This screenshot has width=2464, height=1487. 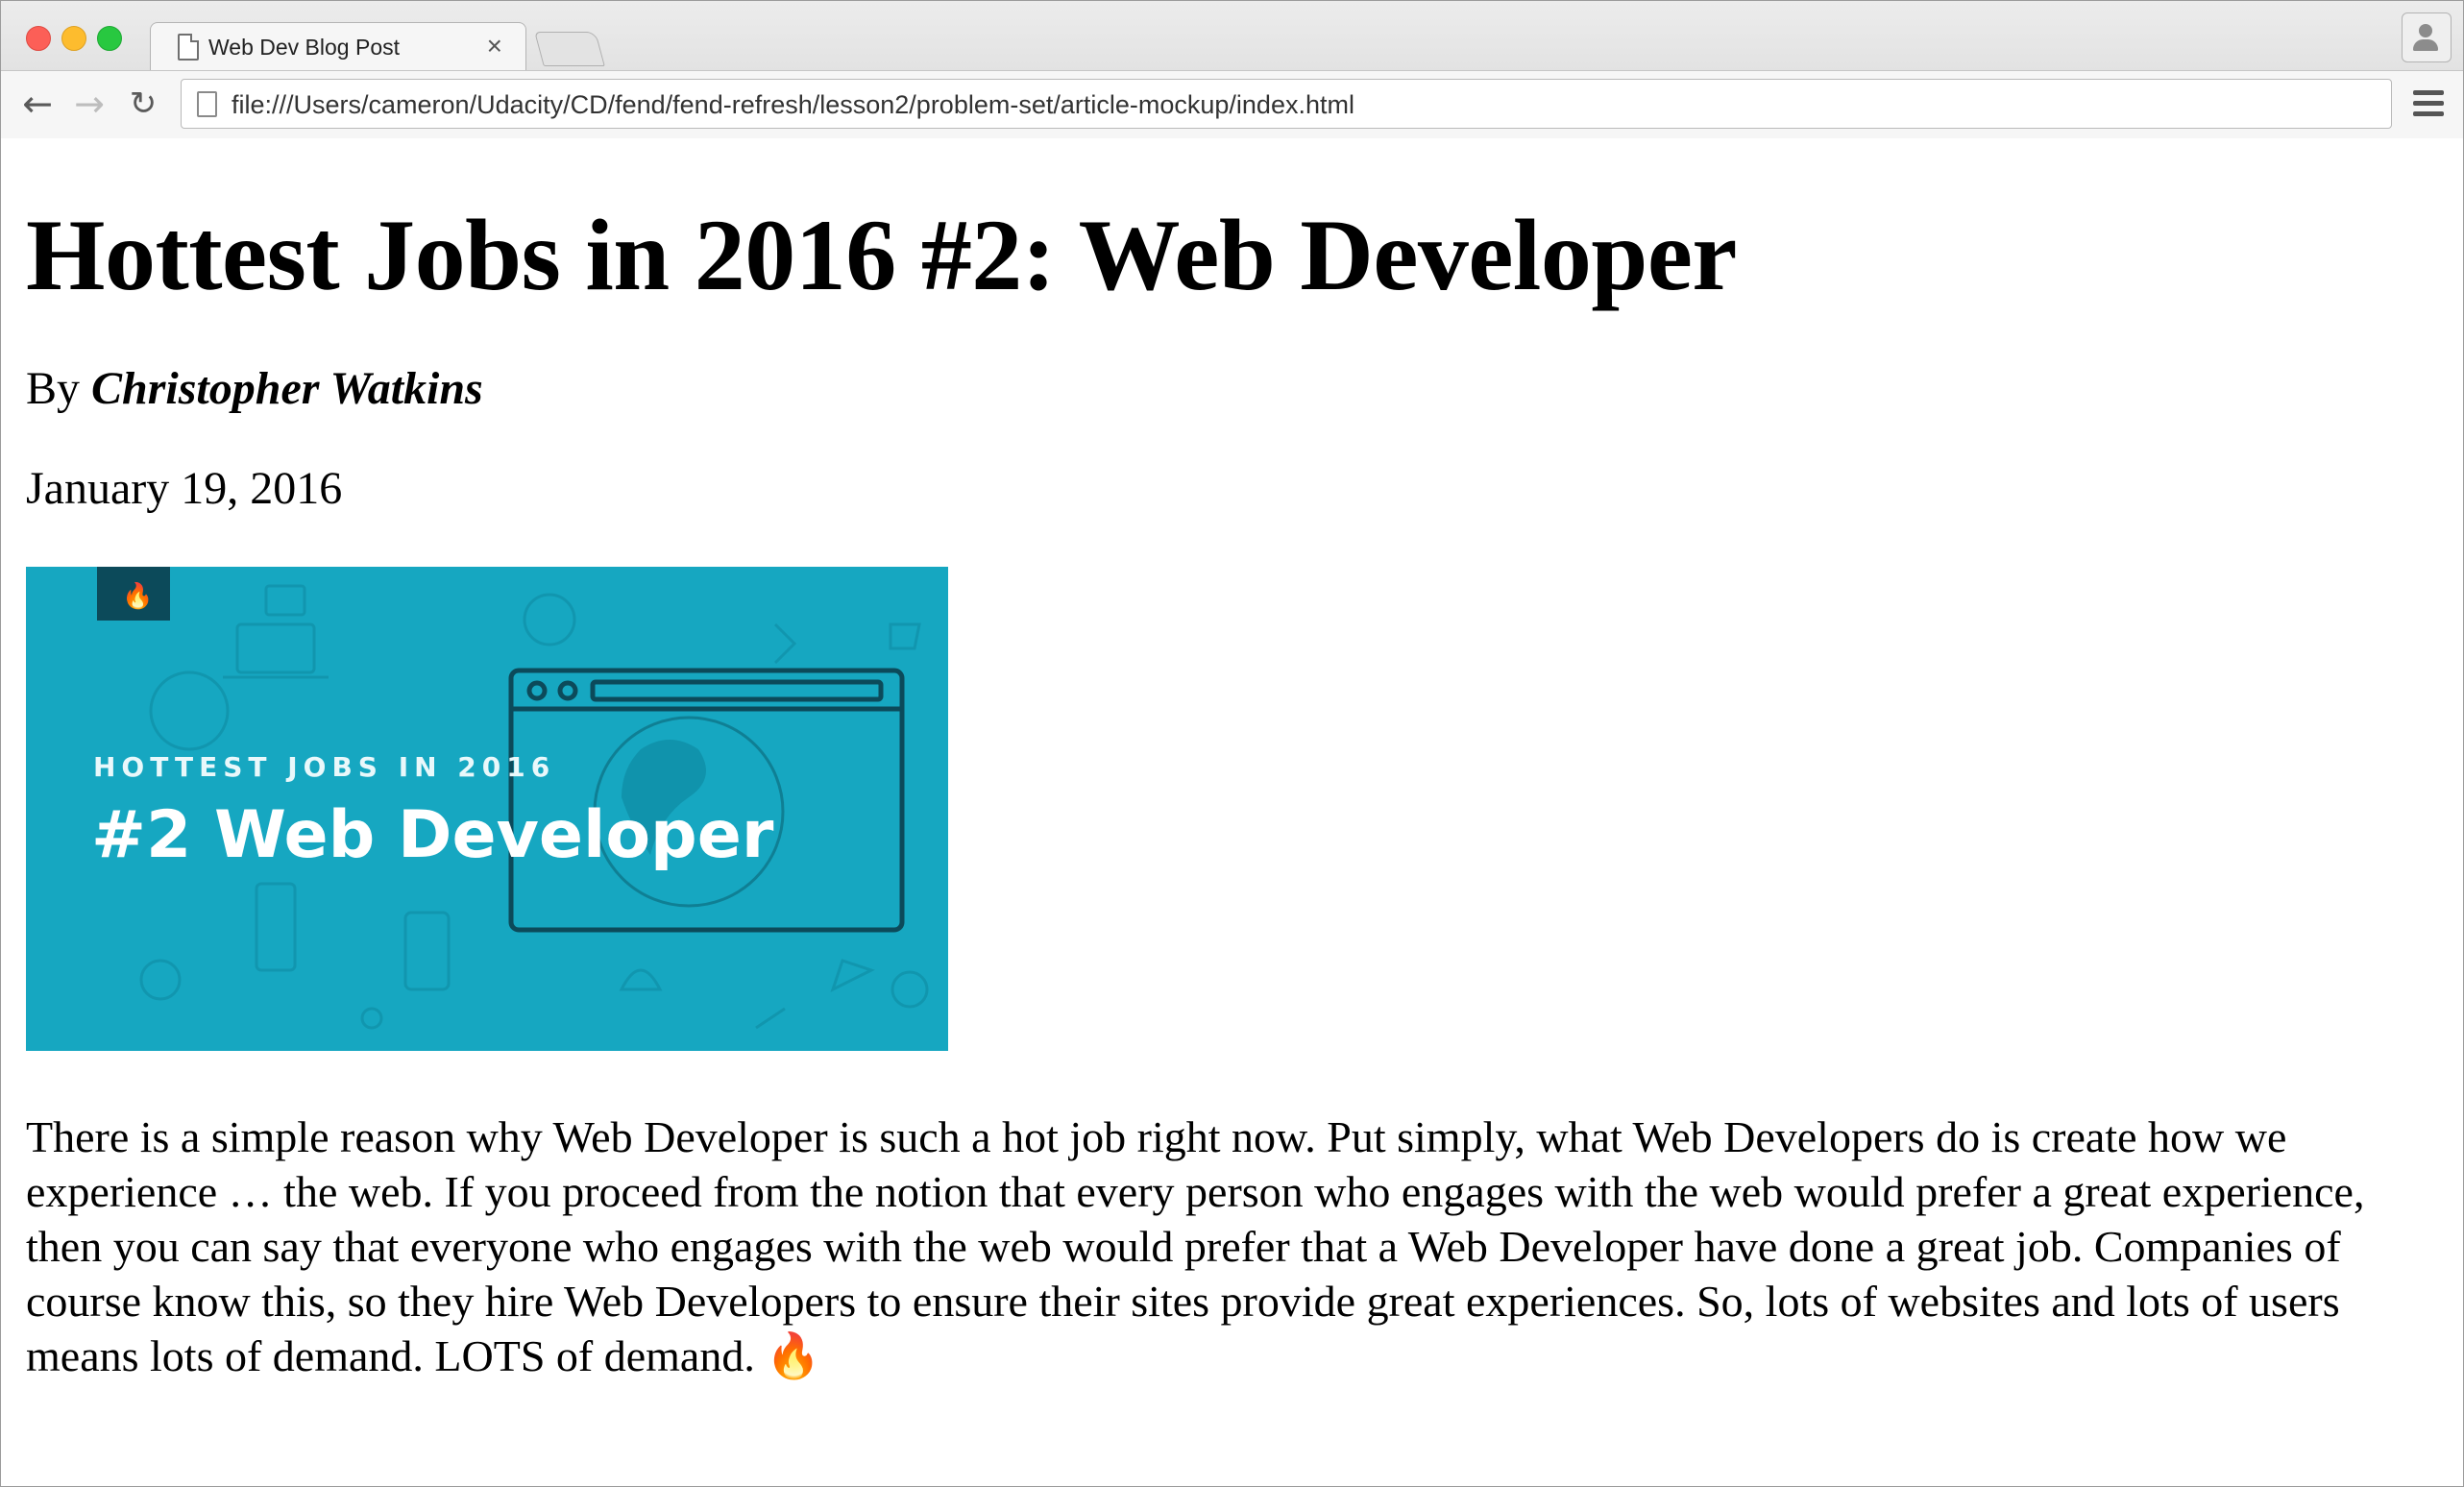 I want to click on byline-prefix: By, so click(x=54, y=388).